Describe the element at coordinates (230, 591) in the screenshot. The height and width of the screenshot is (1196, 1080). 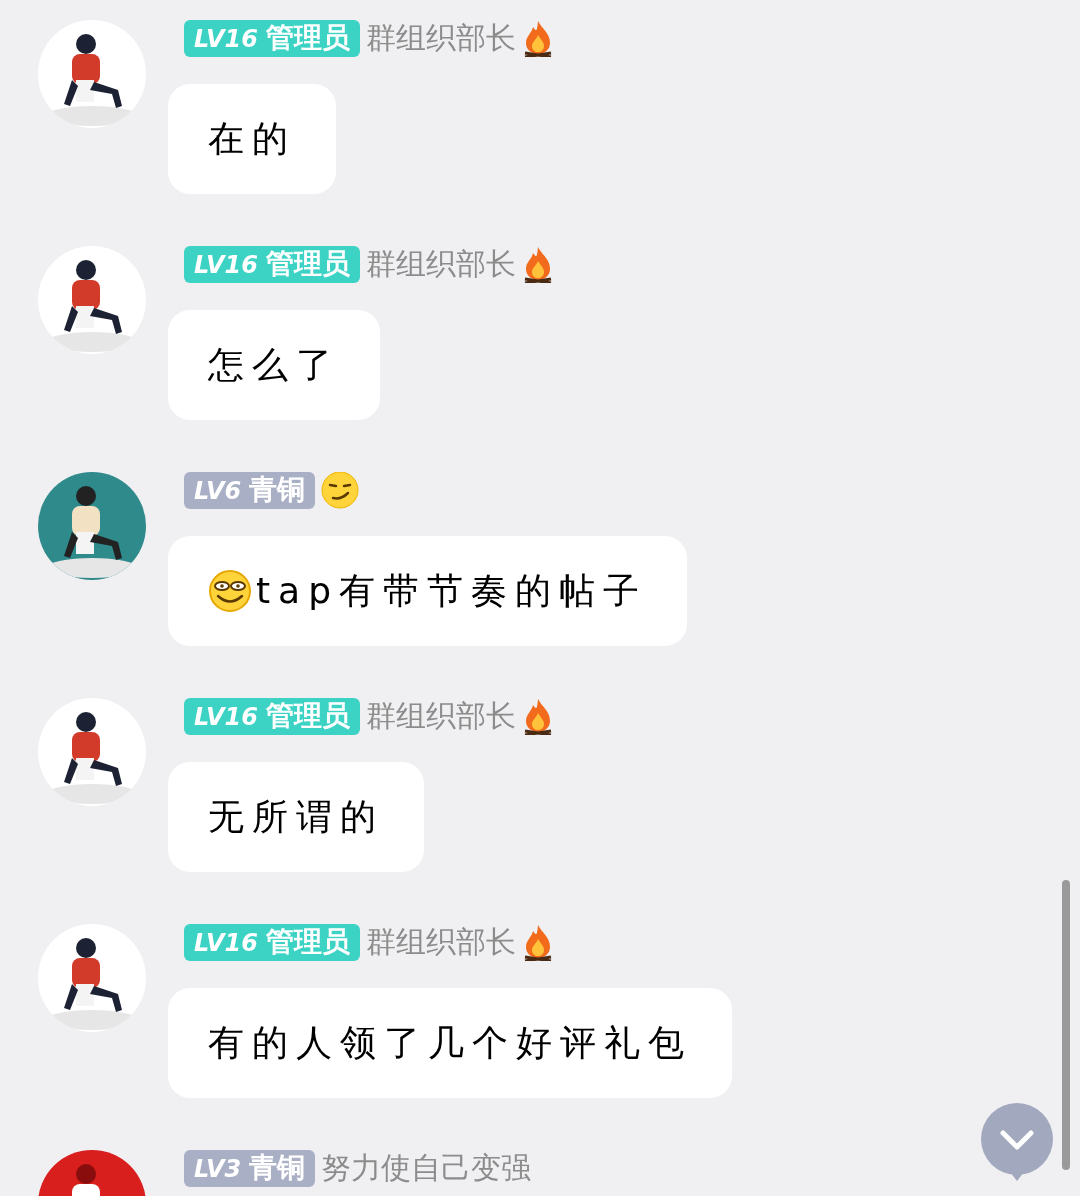
I see `grin-emoji-icon` at that location.